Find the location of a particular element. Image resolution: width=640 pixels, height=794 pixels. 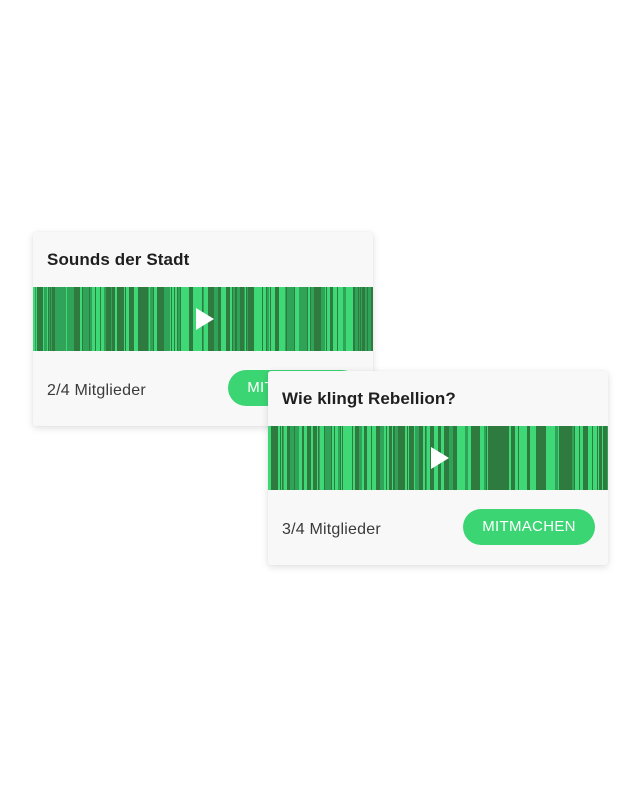

join-button: MITMACHEN is located at coordinates (529, 527).